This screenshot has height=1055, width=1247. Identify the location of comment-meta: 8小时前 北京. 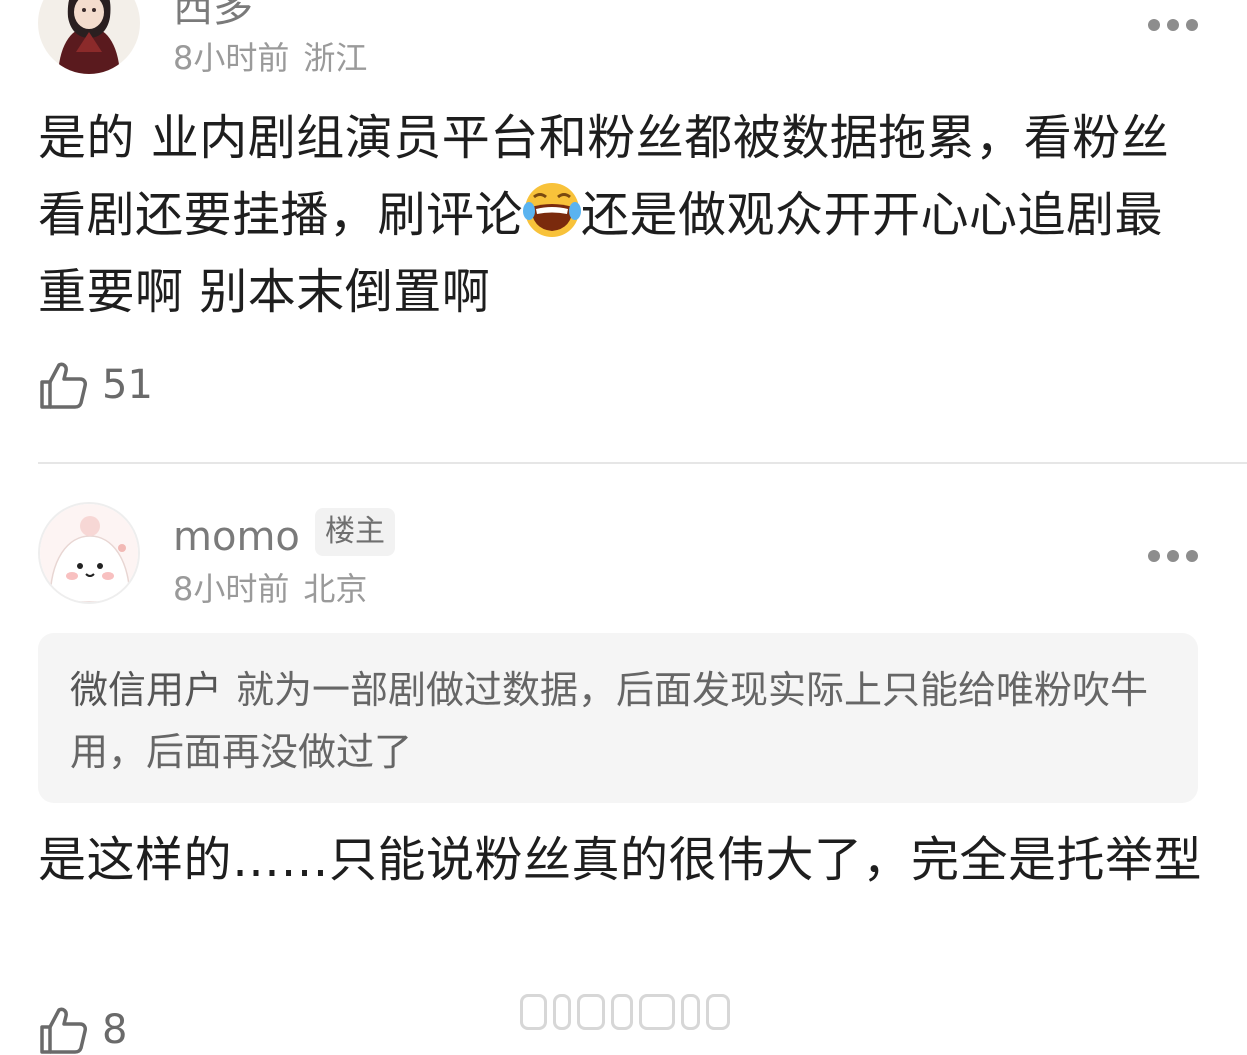
(270, 589).